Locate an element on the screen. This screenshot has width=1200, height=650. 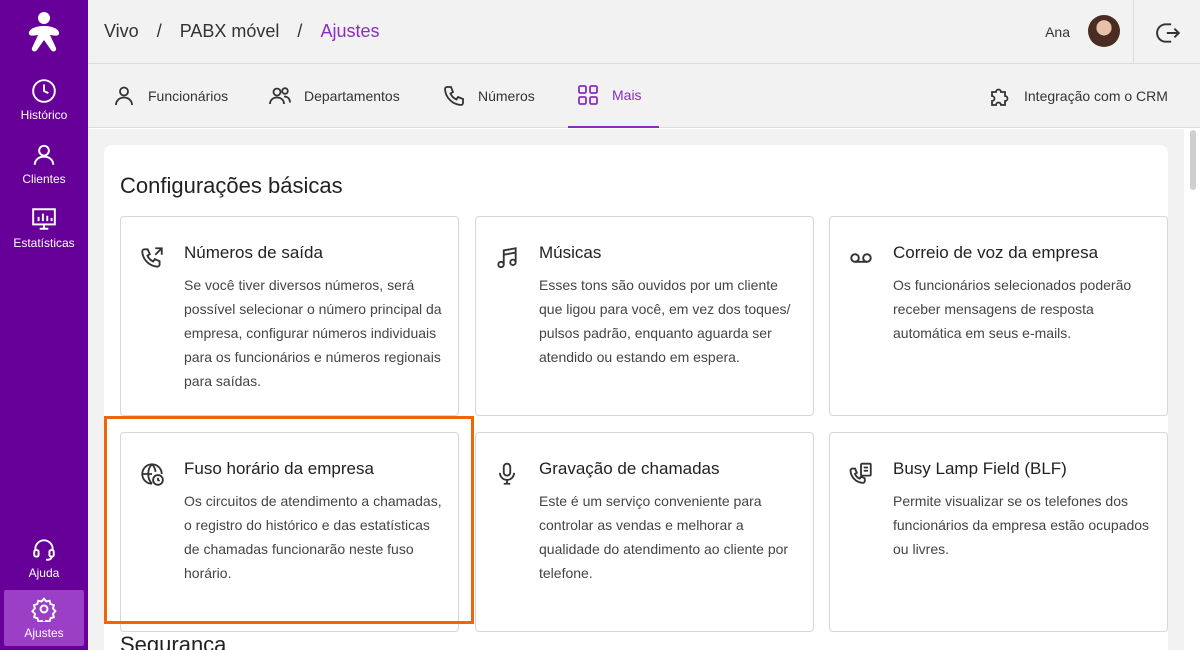
breadcrumb-item-ajustes: Ajustes is located at coordinates (350, 31).